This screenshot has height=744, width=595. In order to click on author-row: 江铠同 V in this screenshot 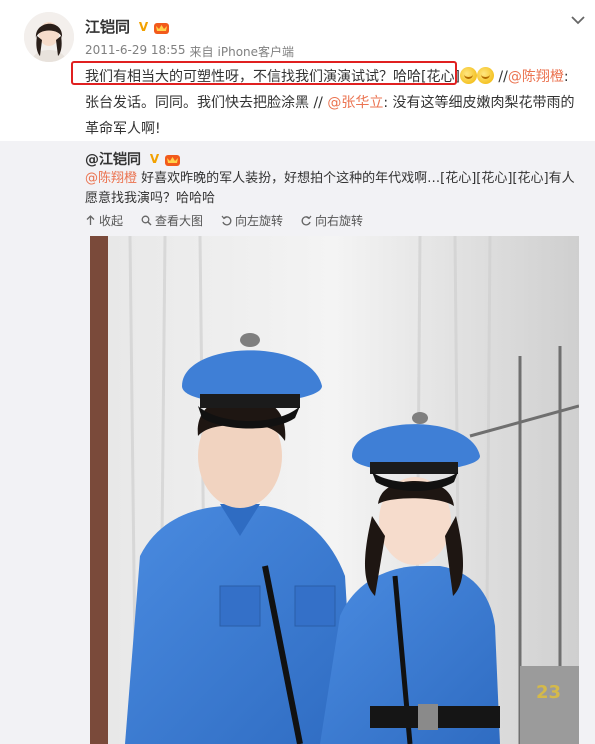, I will do `click(127, 26)`.